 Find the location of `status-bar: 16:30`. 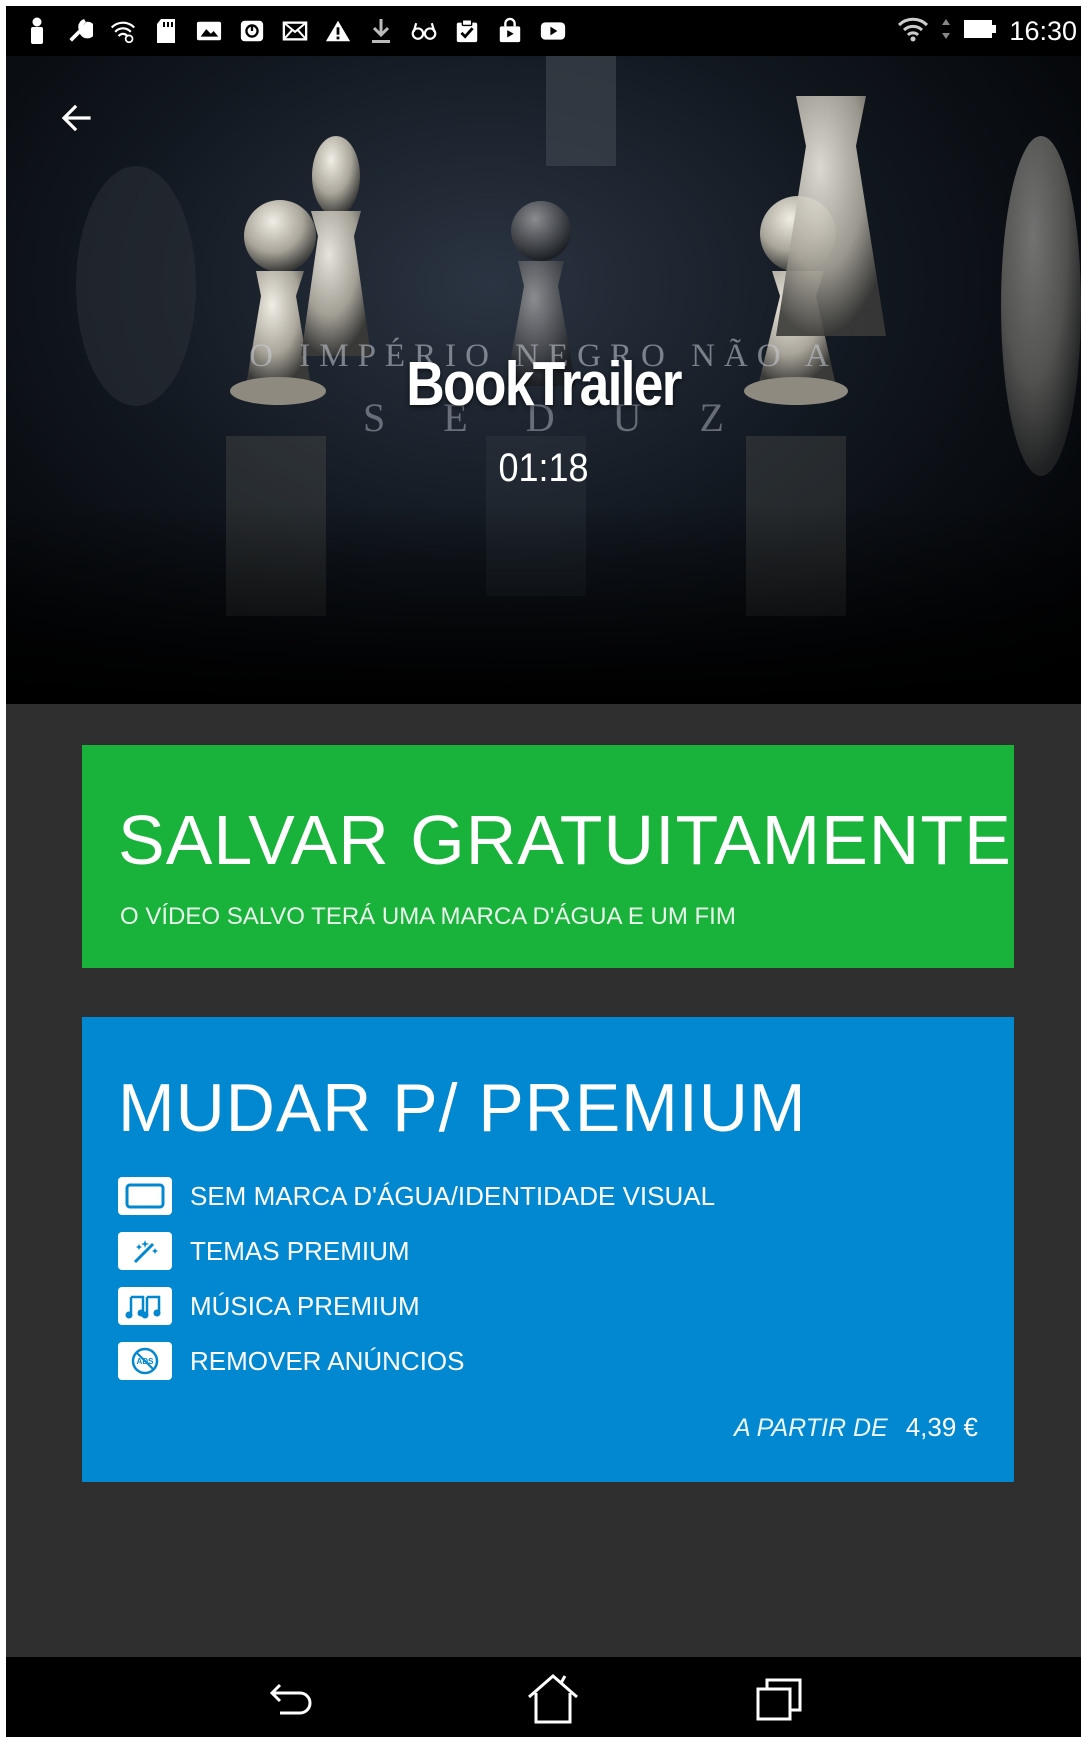

status-bar: 16:30 is located at coordinates (543, 31).